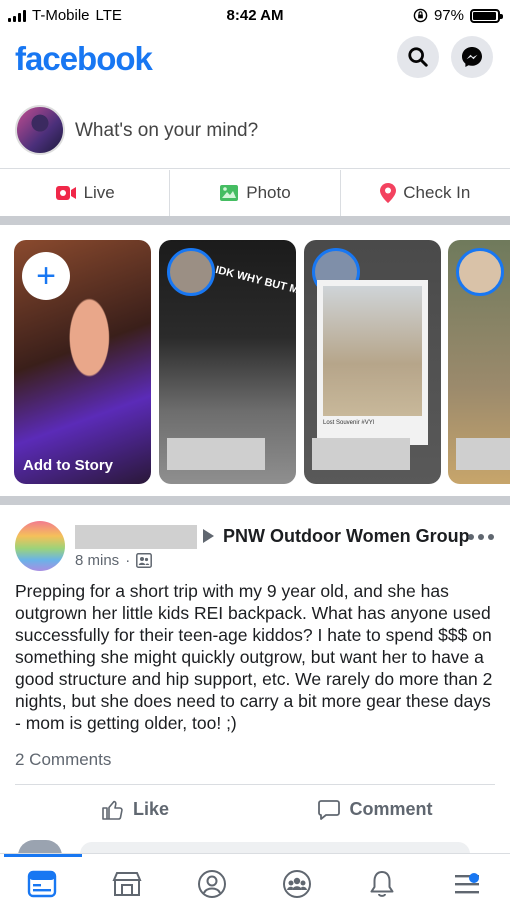 This screenshot has width=510, height=908. What do you see at coordinates (97, 560) in the screenshot?
I see `post-time: 8 mins` at bounding box center [97, 560].